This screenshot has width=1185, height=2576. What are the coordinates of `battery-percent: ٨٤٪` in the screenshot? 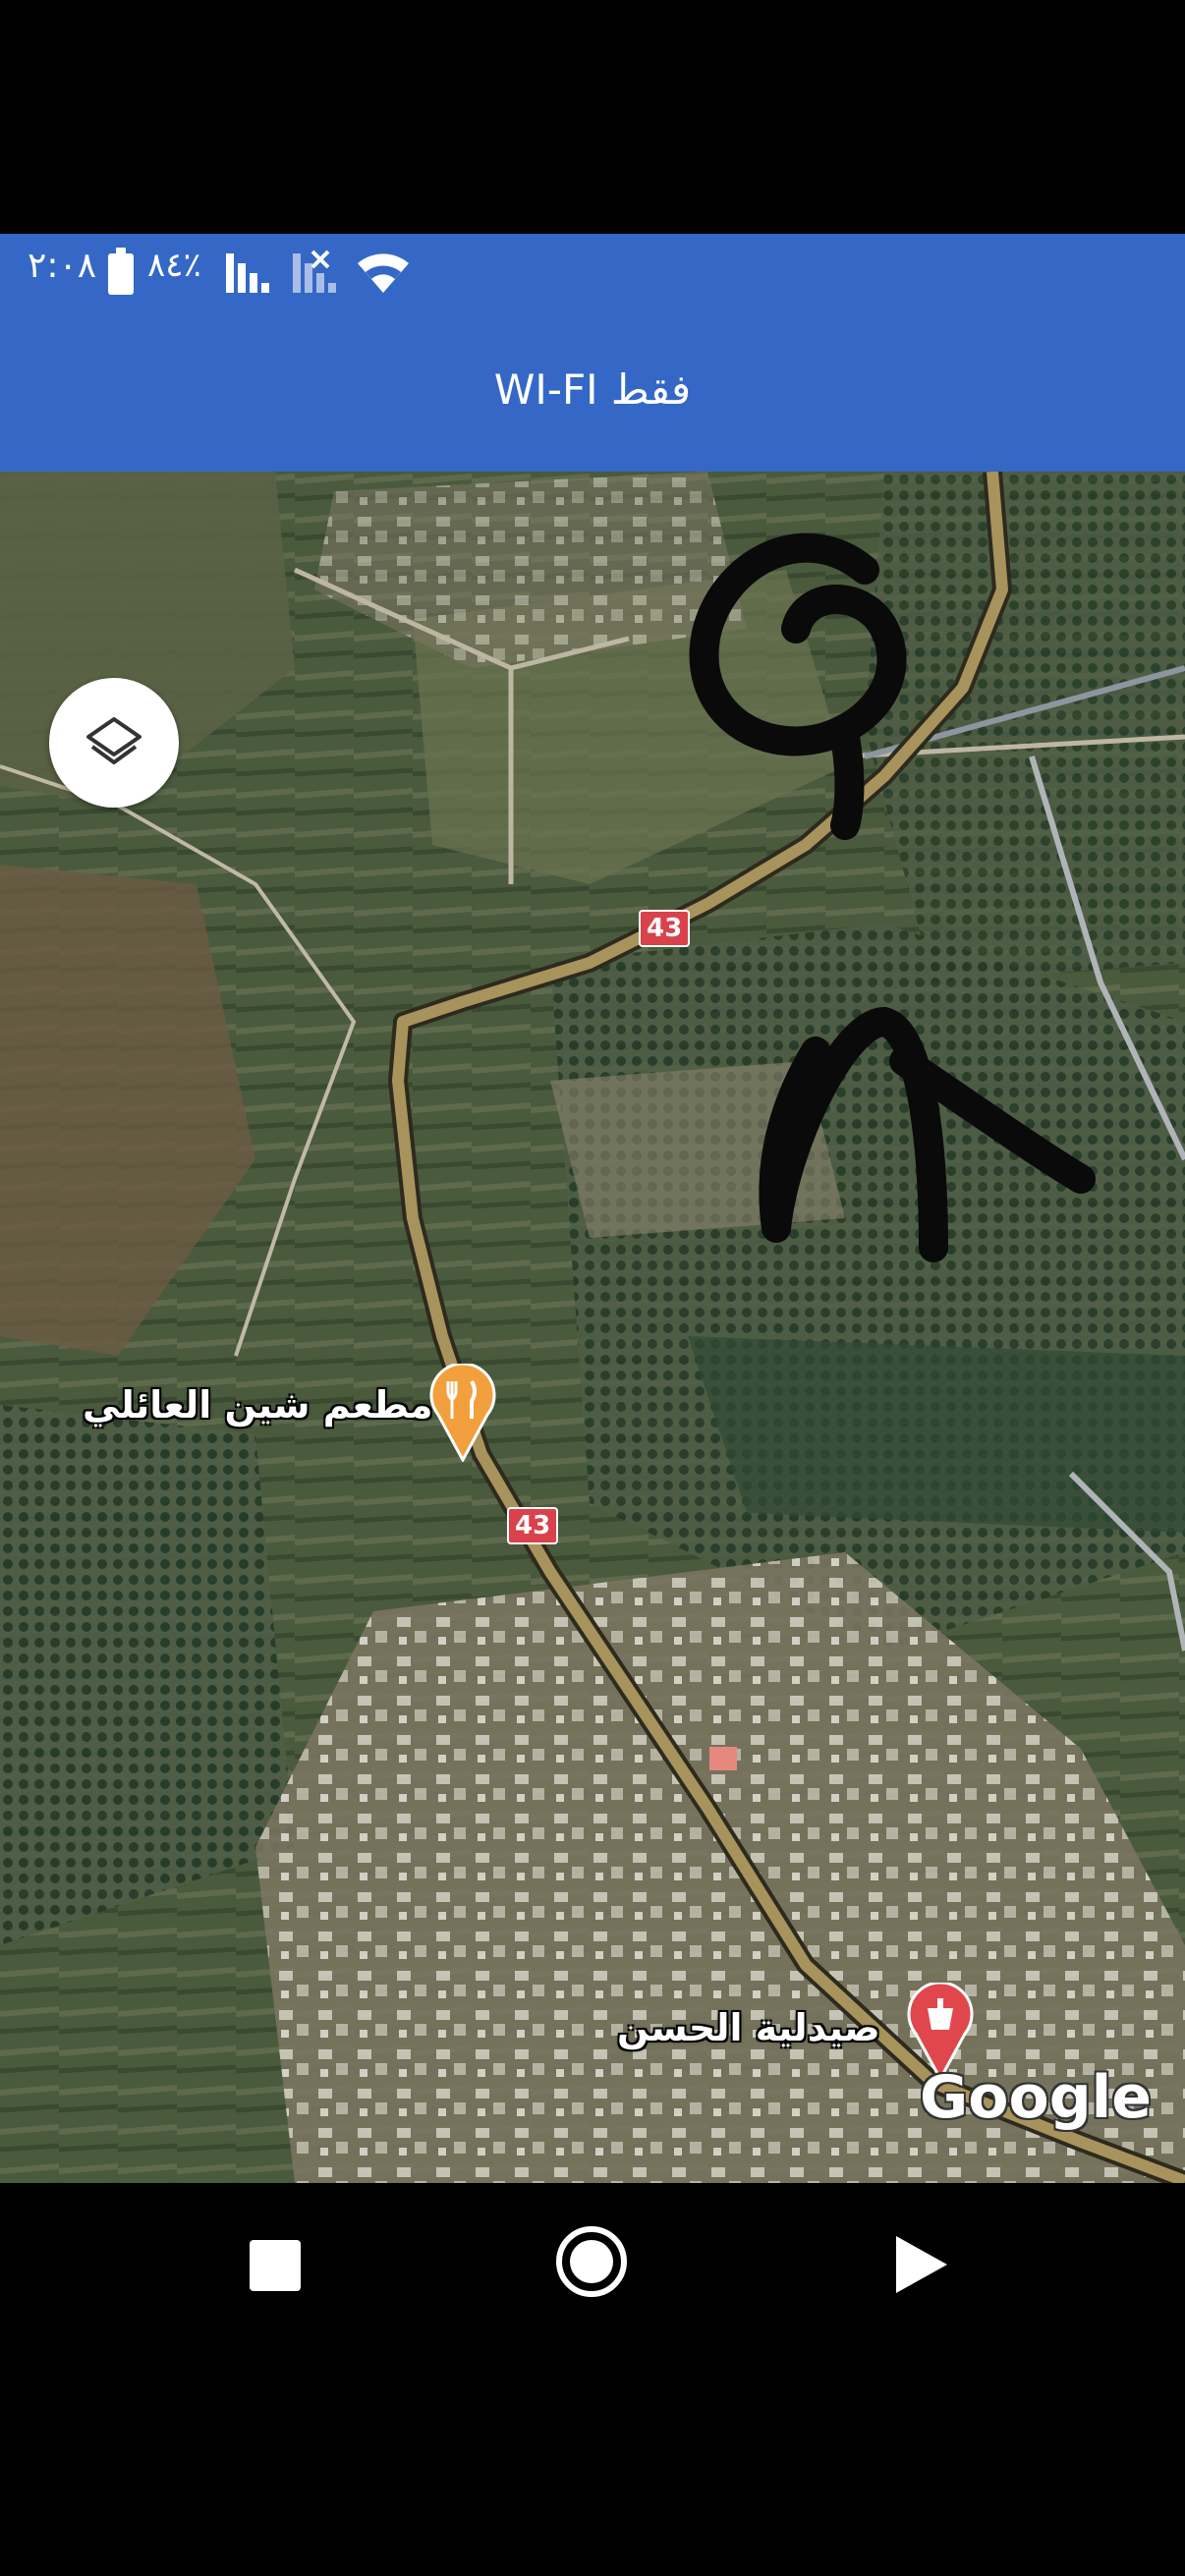 It's located at (174, 265).